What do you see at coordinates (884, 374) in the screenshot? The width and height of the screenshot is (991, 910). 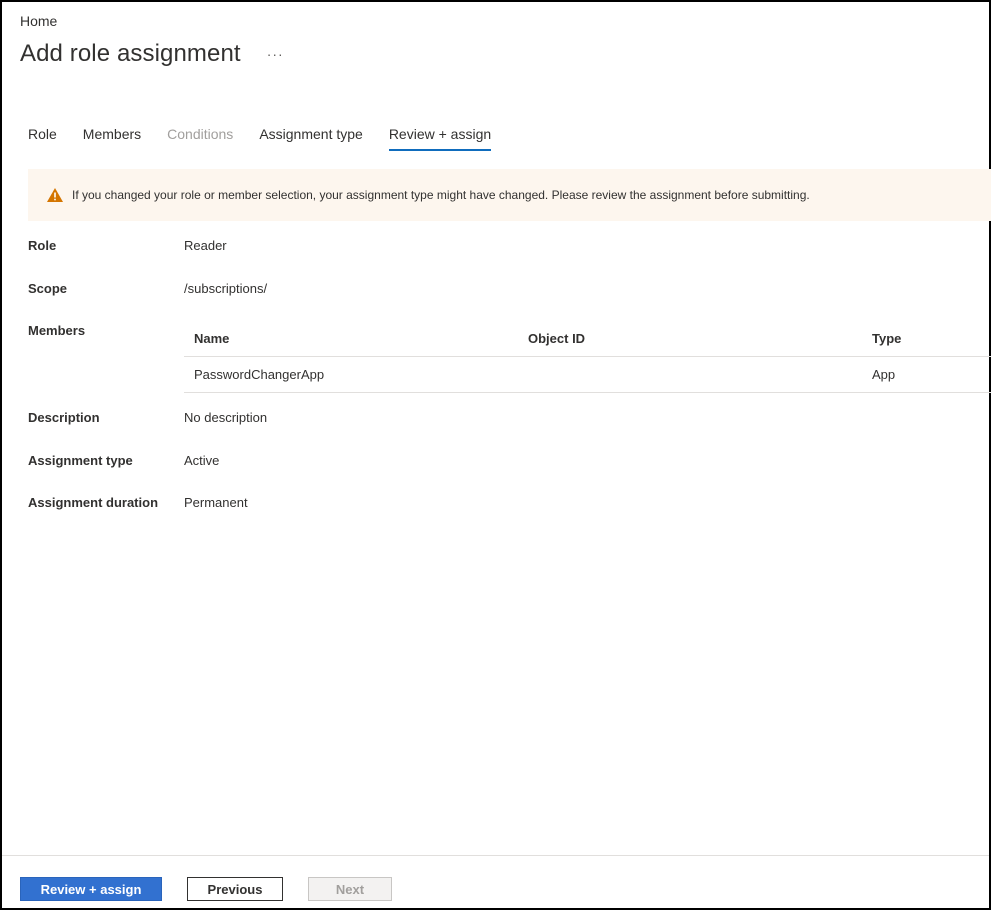 I see `member-type: App` at bounding box center [884, 374].